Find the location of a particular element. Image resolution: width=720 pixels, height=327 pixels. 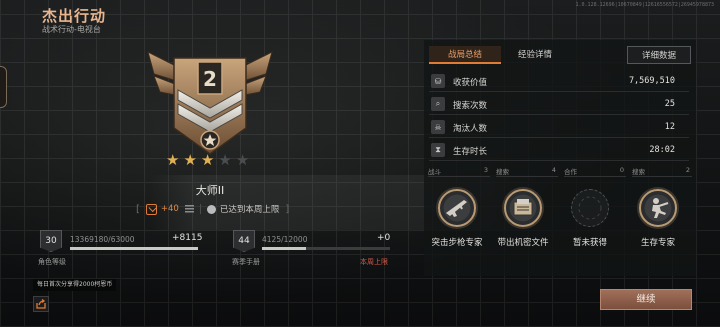

stat-row: ☠ 淘汰人数 12 is located at coordinates (559, 128).